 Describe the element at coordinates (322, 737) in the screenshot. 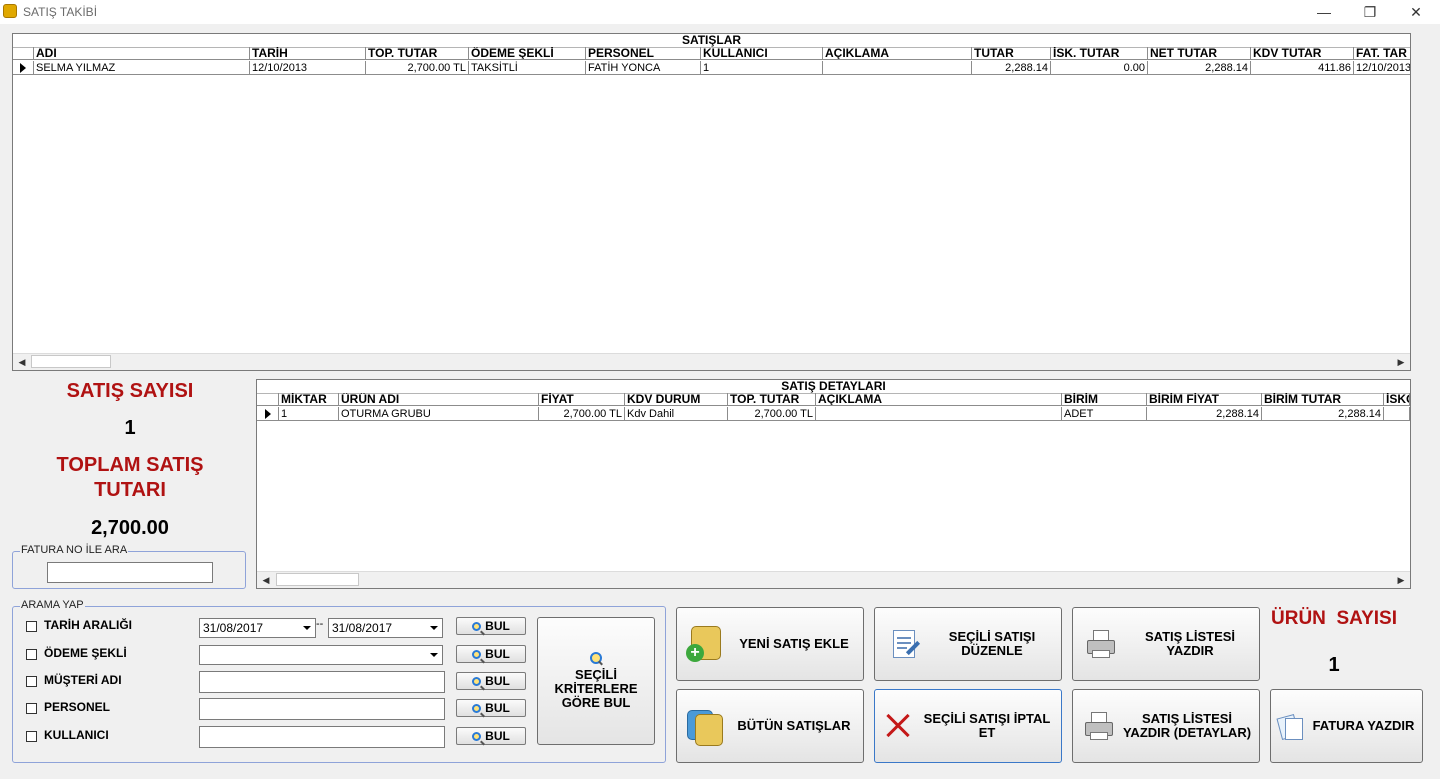

I see `user-input` at that location.